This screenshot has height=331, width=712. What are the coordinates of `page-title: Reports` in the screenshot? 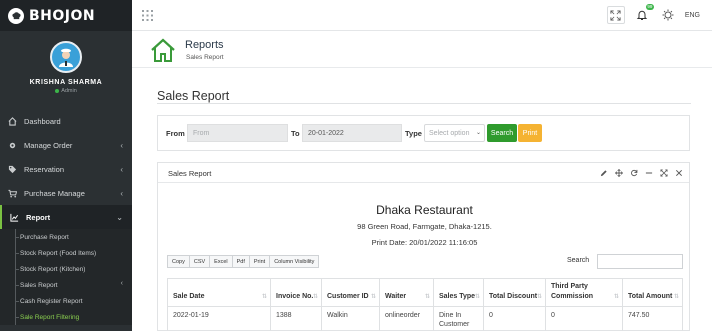 It's located at (204, 45).